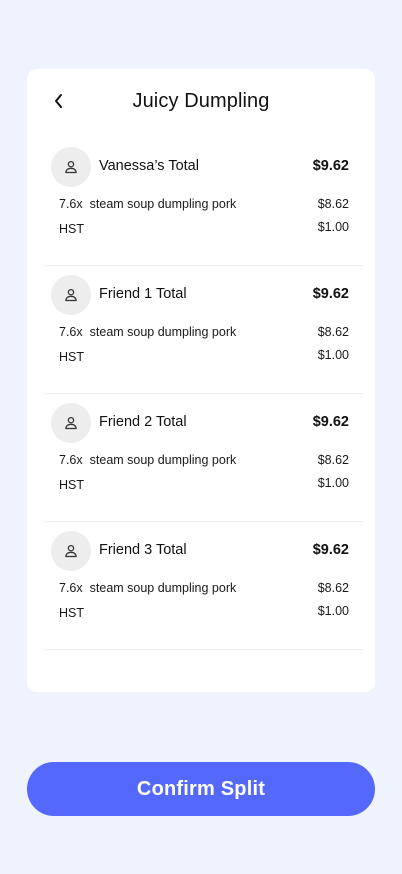  I want to click on person-name: Friend 3 Total, so click(143, 550).